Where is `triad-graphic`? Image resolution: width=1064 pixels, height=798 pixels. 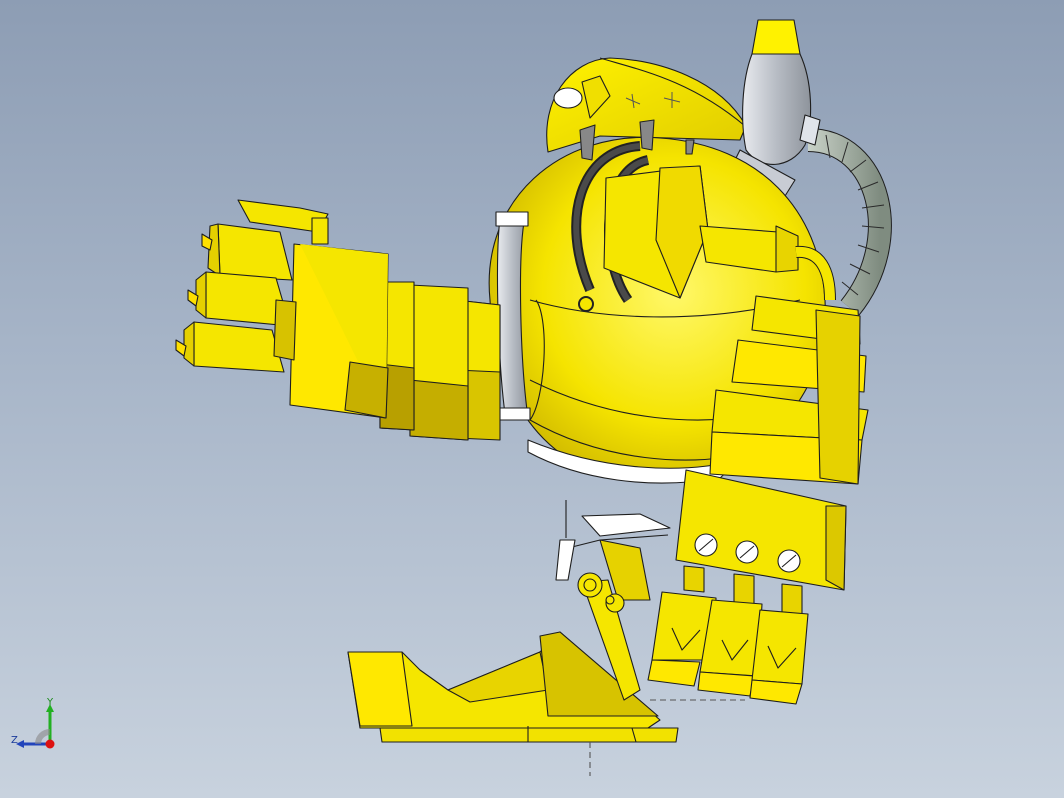 triad-graphic is located at coordinates (35, 726).